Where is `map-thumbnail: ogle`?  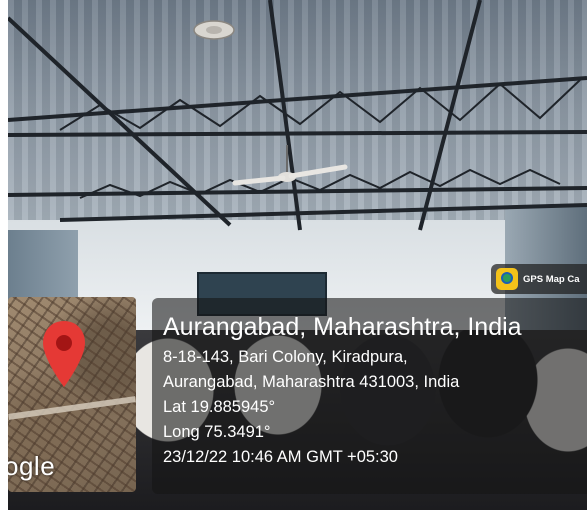
map-thumbnail: ogle is located at coordinates (72, 394).